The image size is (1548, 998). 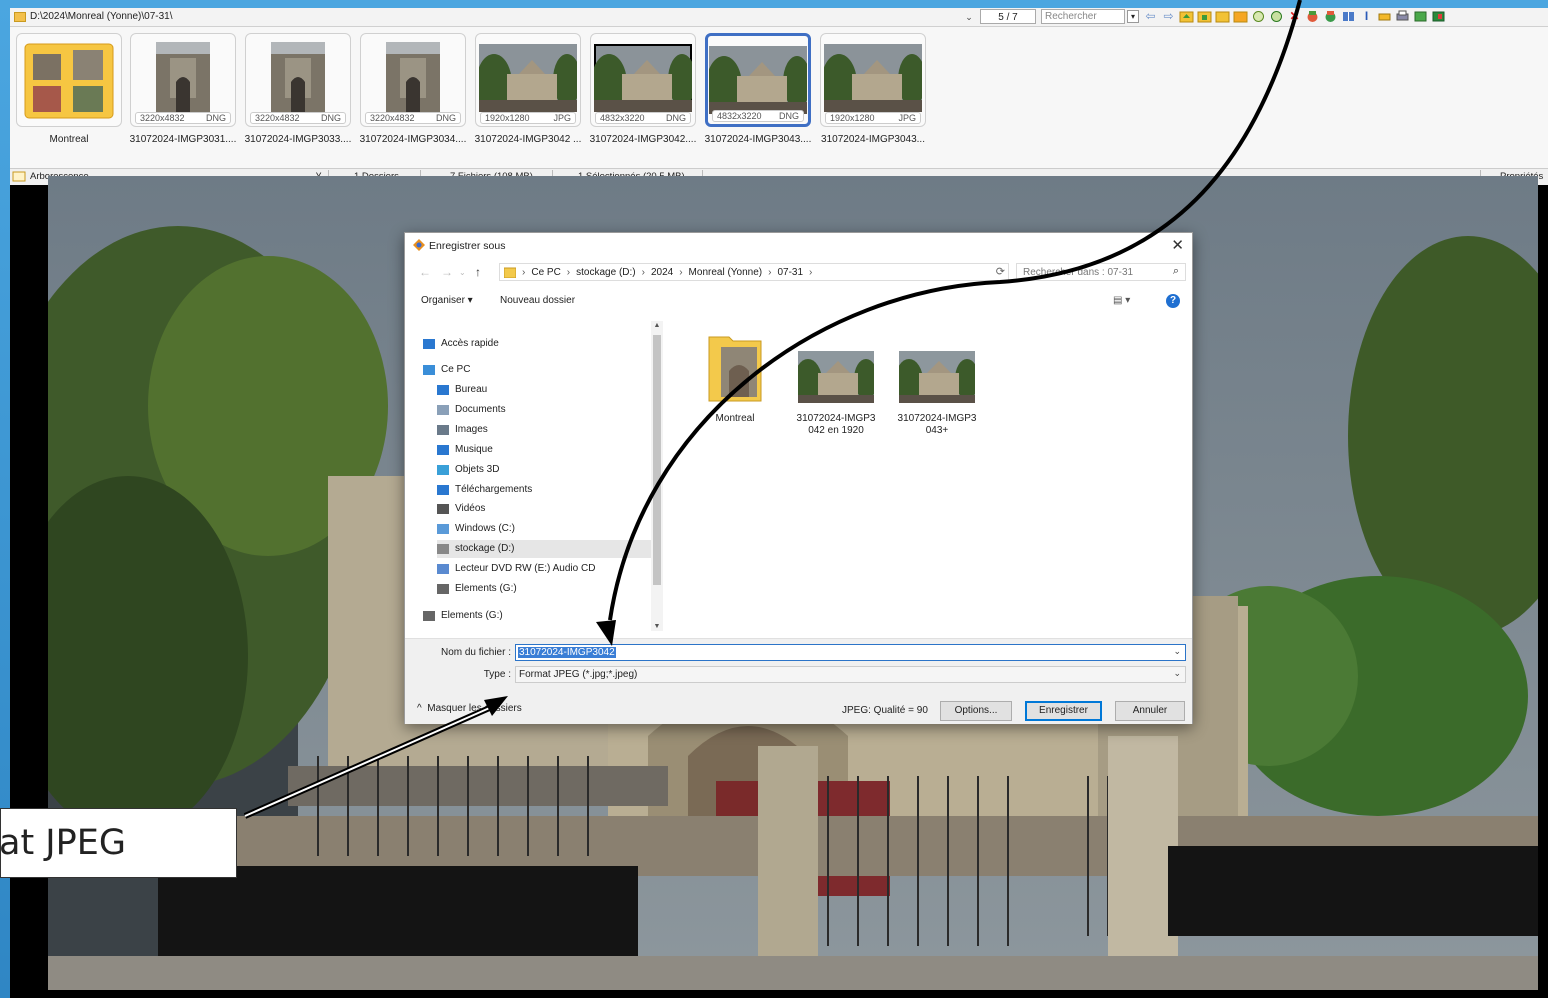 I want to click on navigation-scrollbar: ▲ ▼, so click(x=657, y=476).